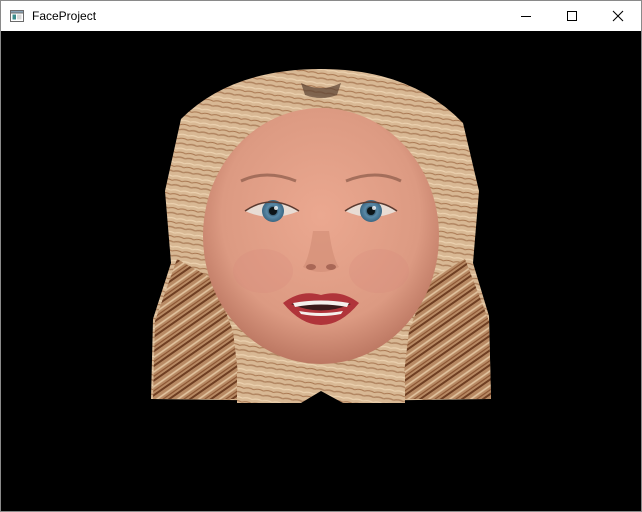 Image resolution: width=642 pixels, height=512 pixels. Describe the element at coordinates (321, 16) in the screenshot. I see `title-bar: FaceProject` at that location.